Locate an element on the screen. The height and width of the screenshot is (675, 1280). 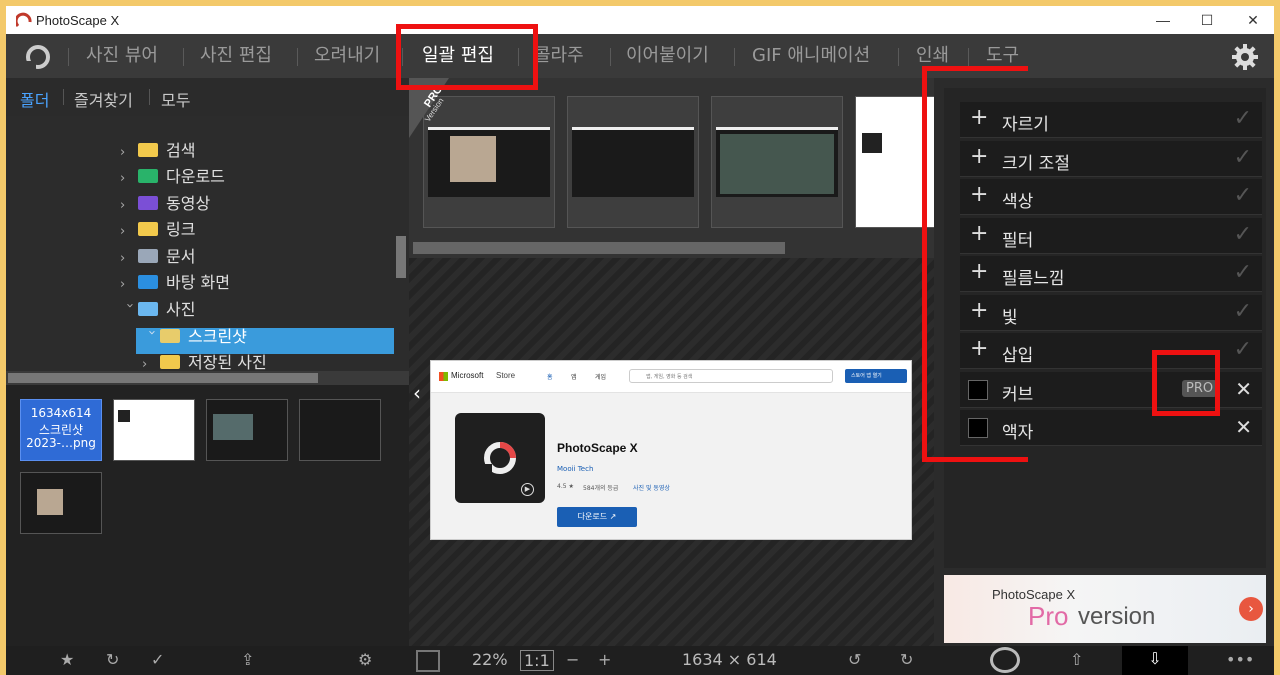
gear-icon: ⚙ is located at coordinates (365, 659).